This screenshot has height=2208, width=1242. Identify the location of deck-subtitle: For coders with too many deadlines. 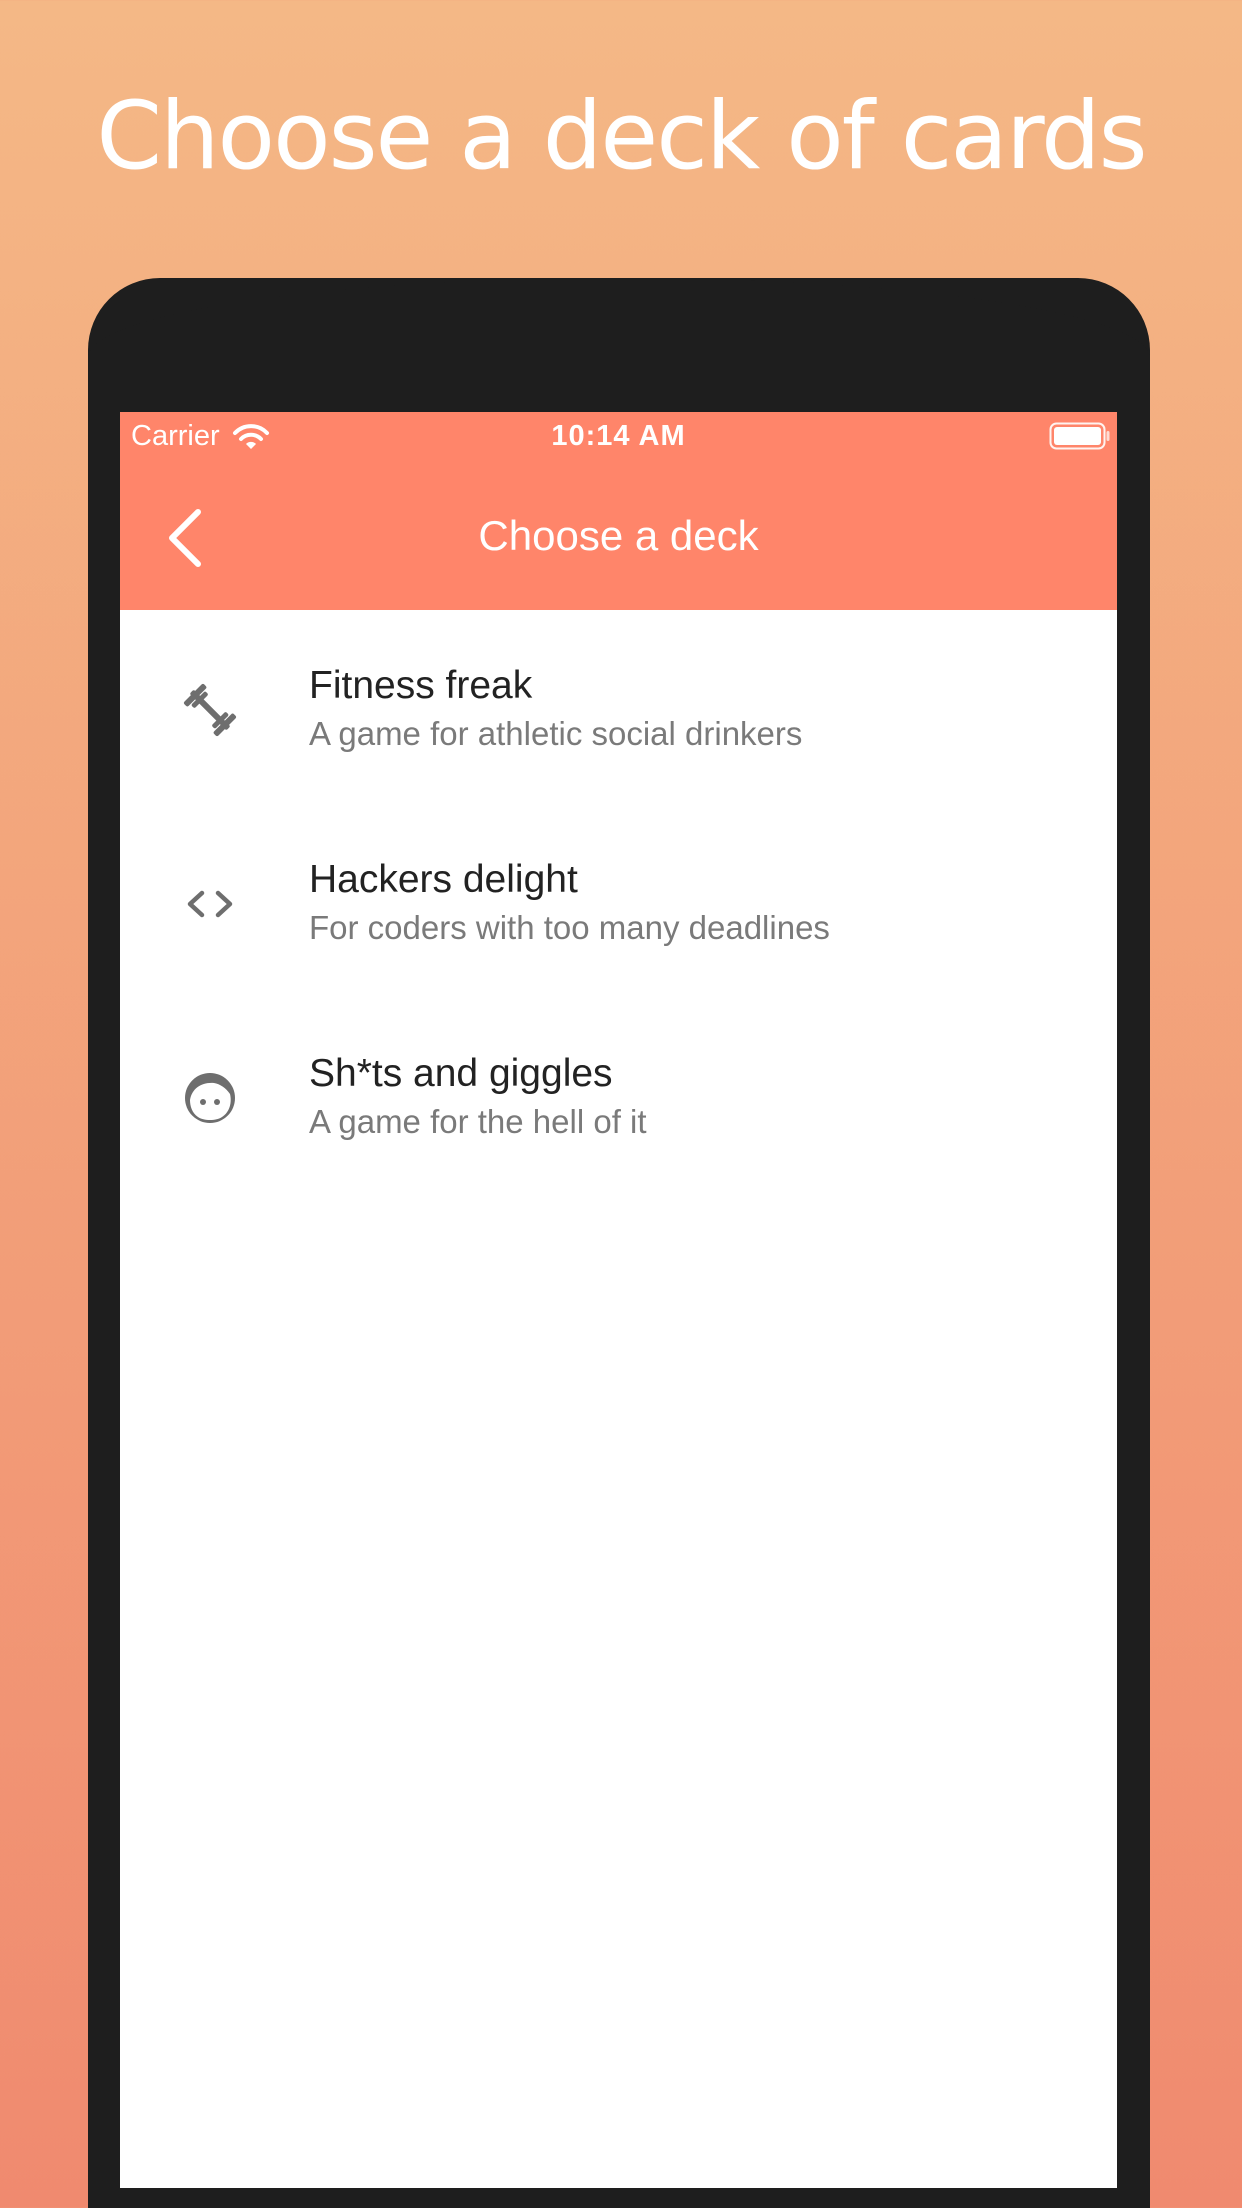
(569, 927).